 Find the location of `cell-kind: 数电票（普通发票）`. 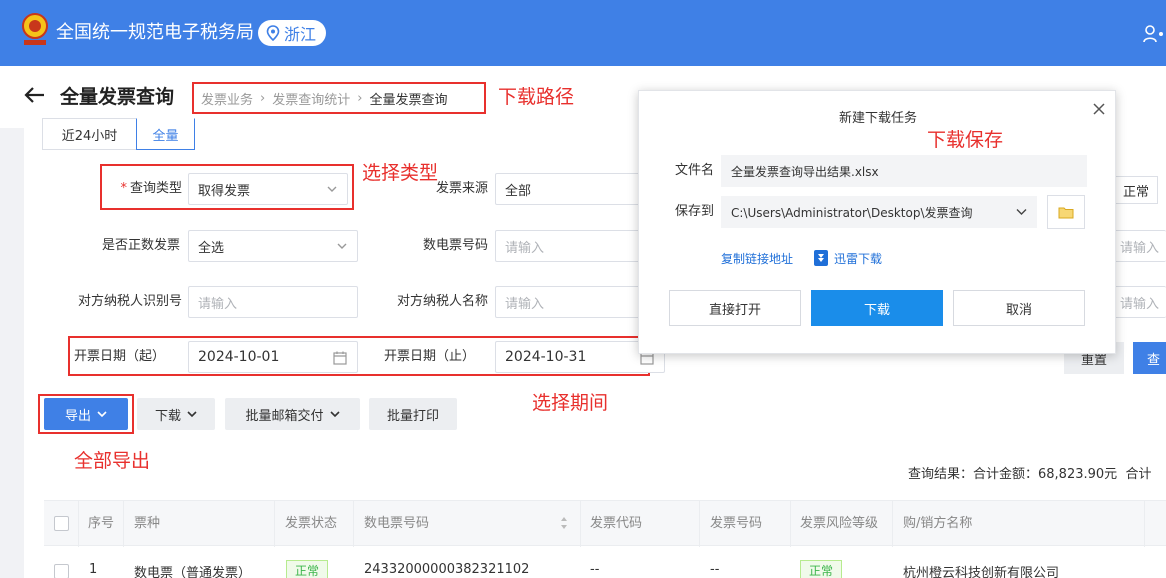

cell-kind: 数电票（普通发票） is located at coordinates (193, 572).